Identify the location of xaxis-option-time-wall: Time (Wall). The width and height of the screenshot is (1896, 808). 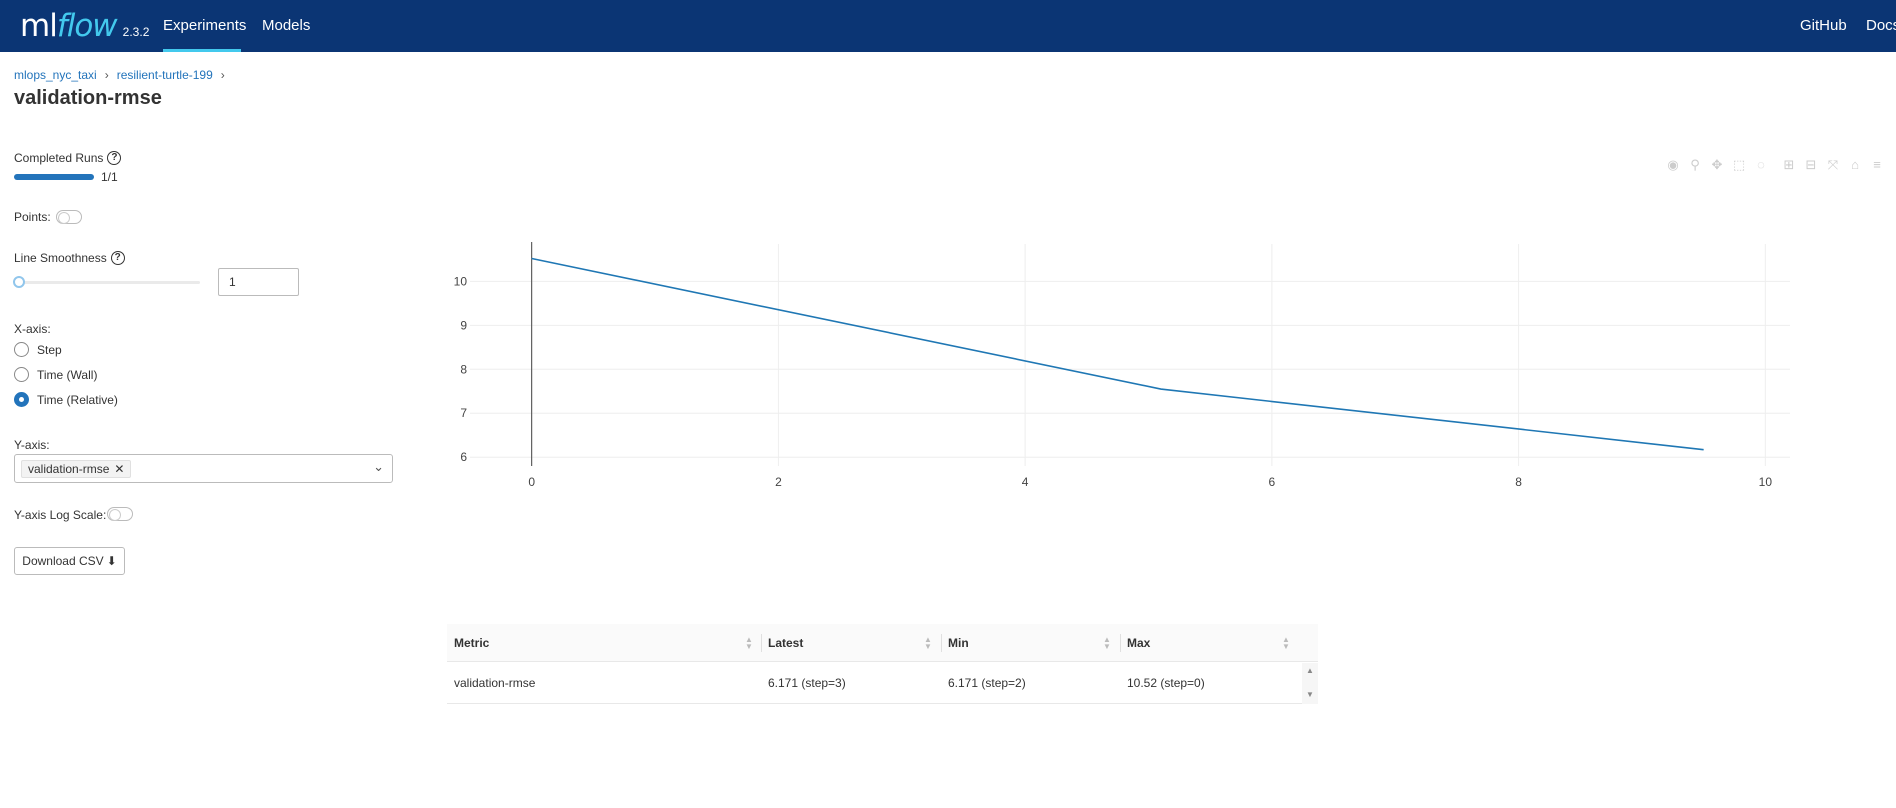
(55, 374).